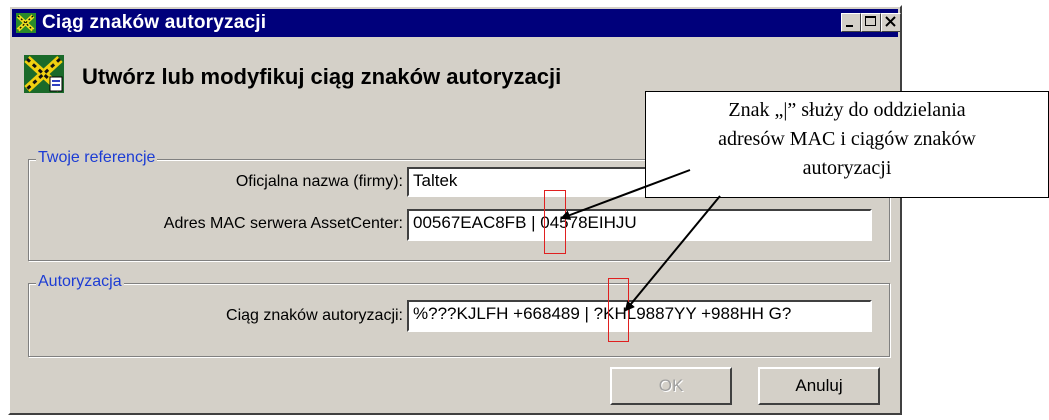  Describe the element at coordinates (672, 253) in the screenshot. I see `arrow-to-authorization-separator` at that location.